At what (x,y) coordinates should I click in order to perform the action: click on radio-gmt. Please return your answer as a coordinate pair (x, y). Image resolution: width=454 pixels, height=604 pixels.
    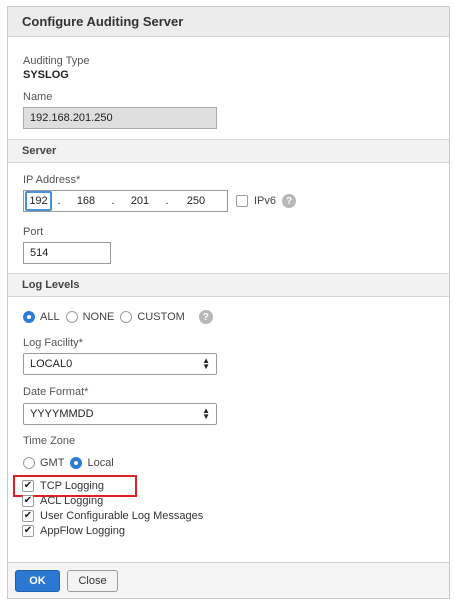
    Looking at the image, I should click on (29, 463).